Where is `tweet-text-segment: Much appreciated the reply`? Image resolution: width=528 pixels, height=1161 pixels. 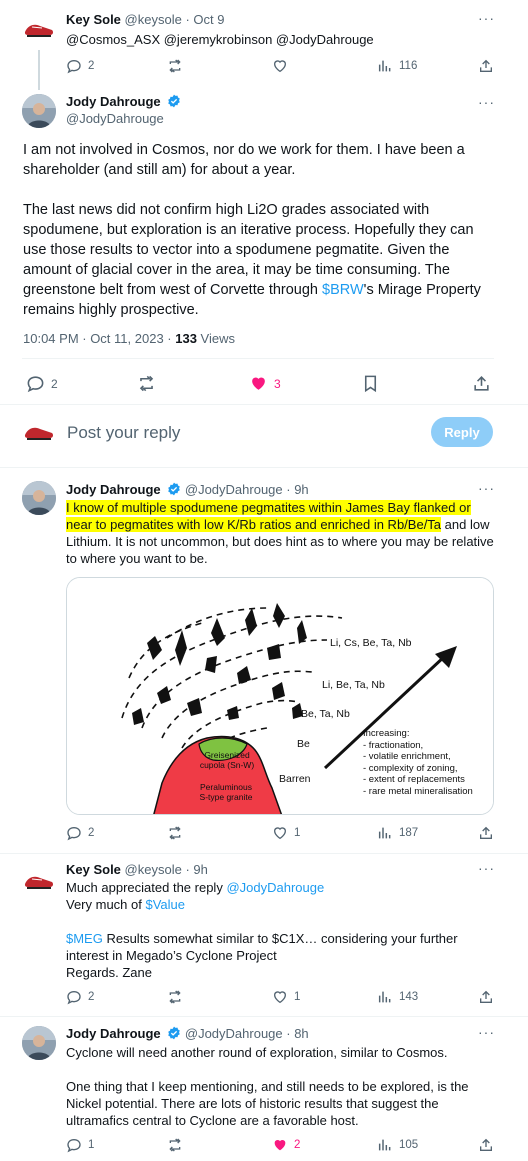
tweet-text-segment: Much appreciated the reply is located at coordinates (146, 887).